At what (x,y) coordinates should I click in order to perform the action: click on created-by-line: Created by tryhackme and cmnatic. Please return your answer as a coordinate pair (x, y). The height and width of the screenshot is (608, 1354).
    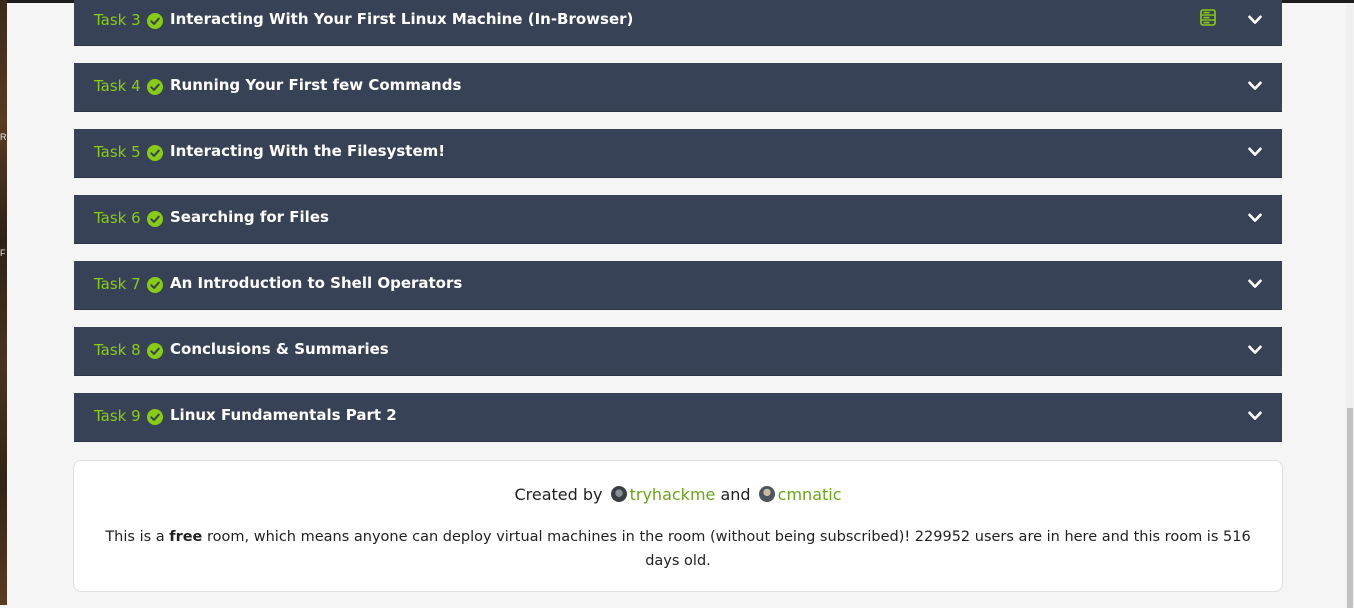
    Looking at the image, I should click on (678, 494).